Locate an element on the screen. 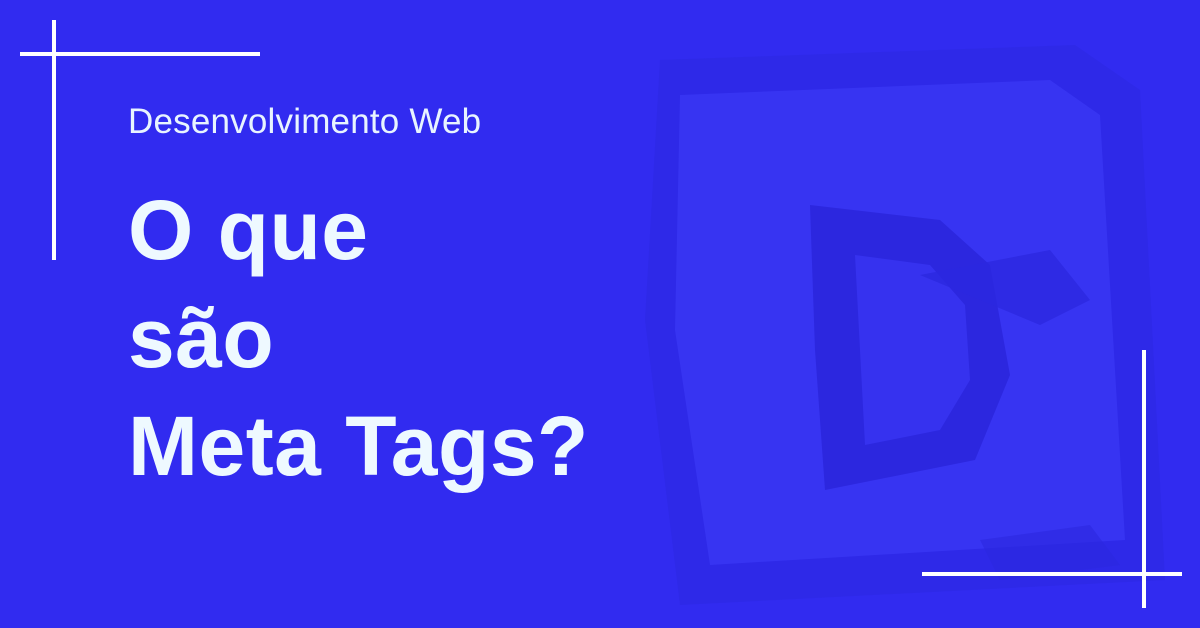 This screenshot has height=628, width=1200. title-line: são is located at coordinates (201, 338).